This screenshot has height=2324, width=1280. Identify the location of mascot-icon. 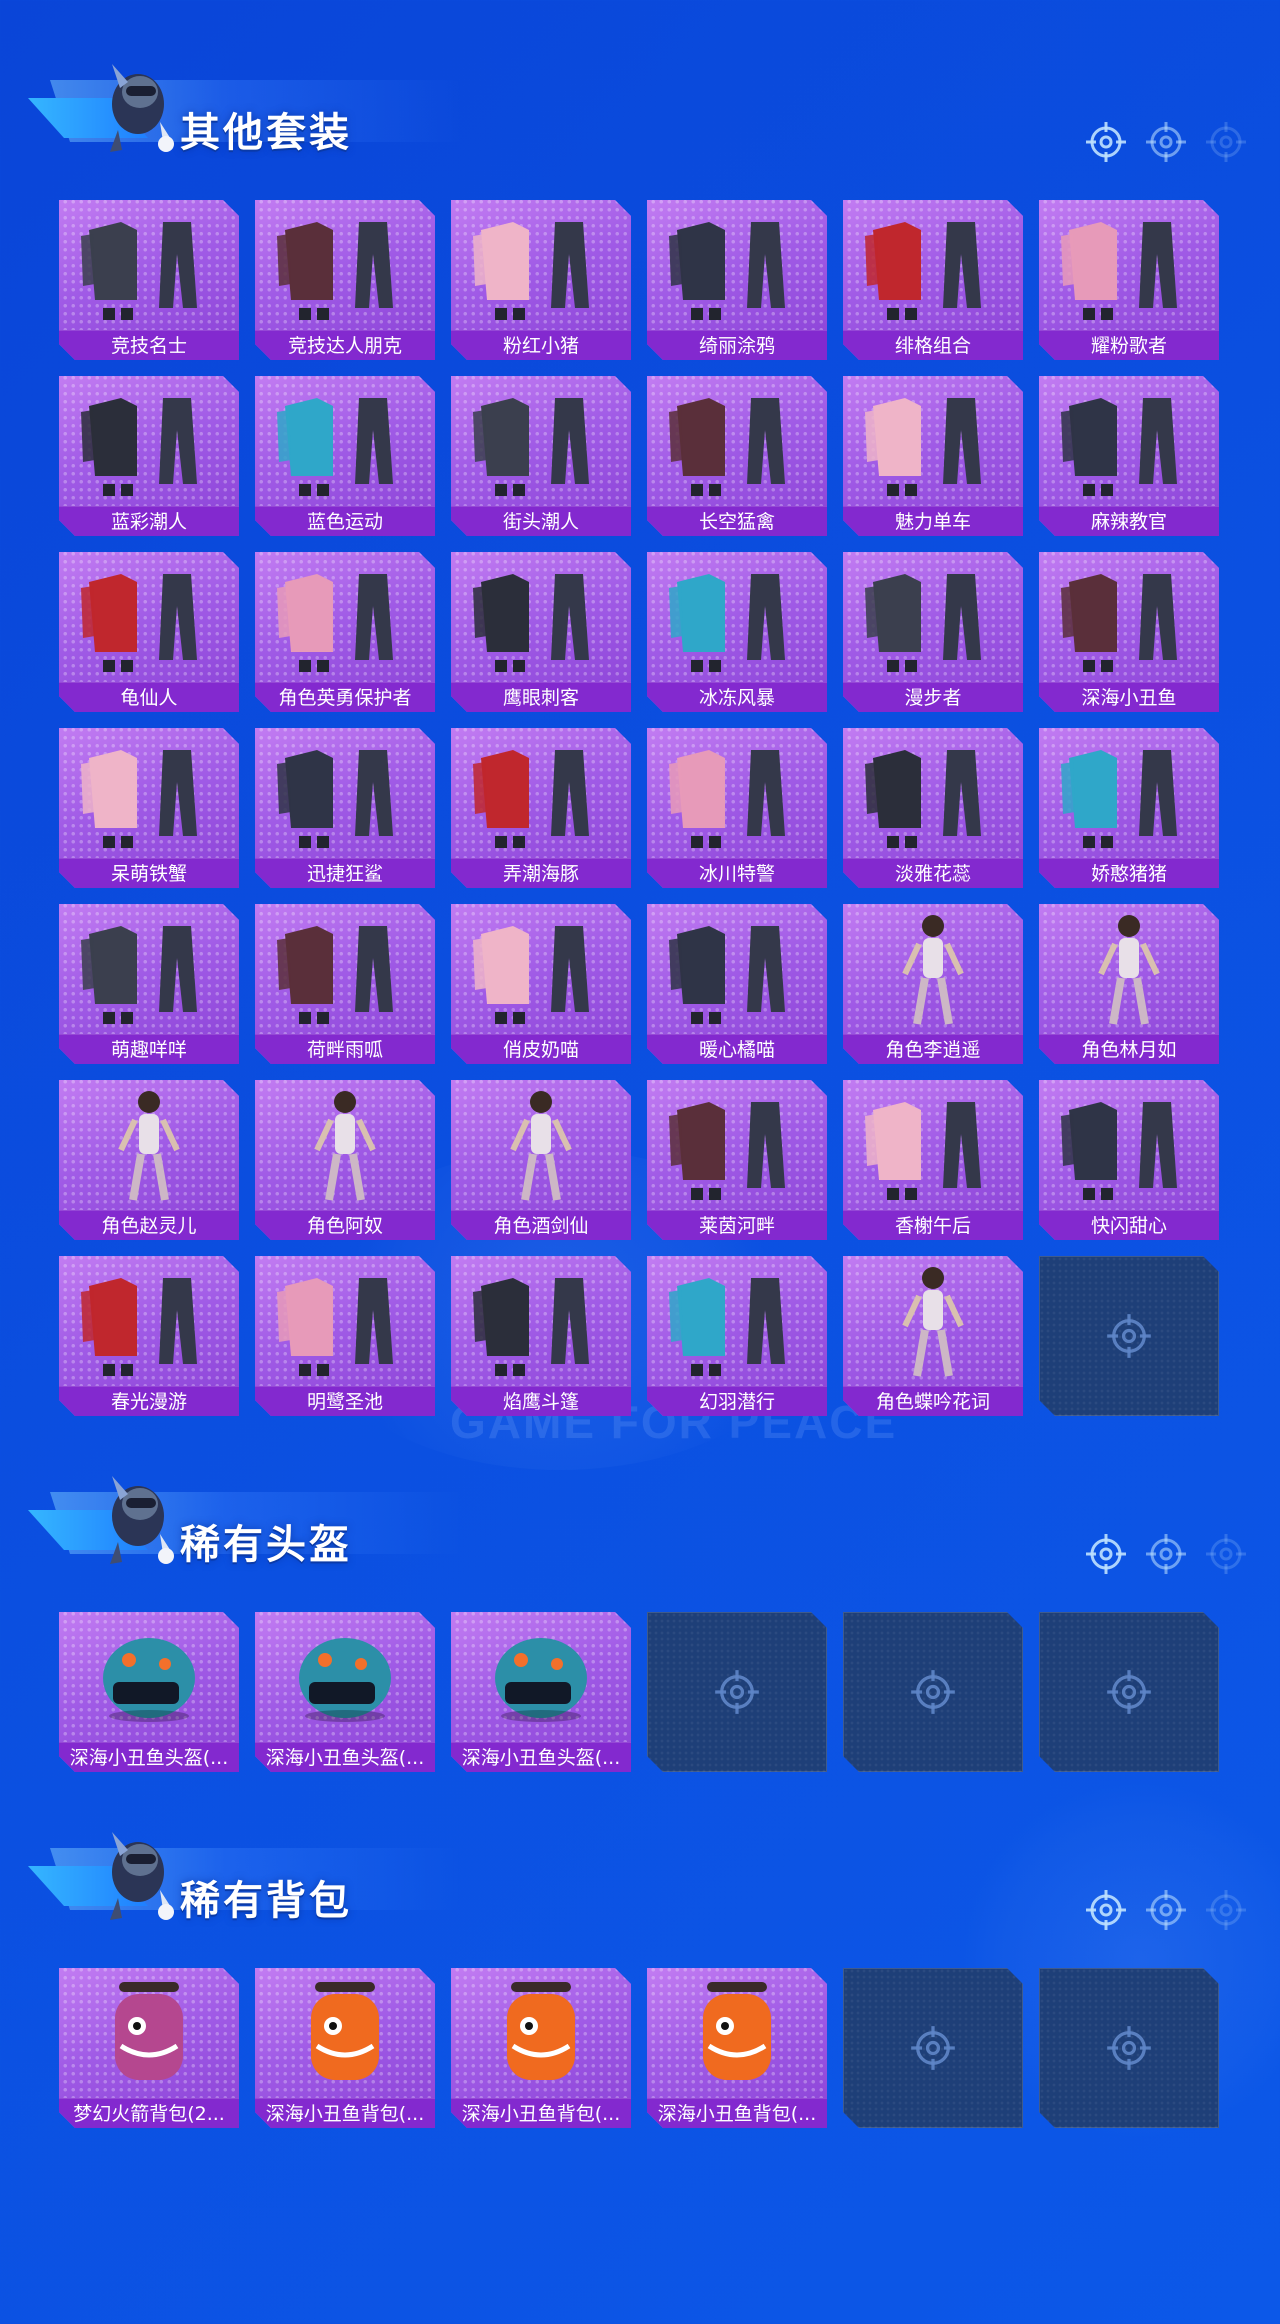
(142, 1876).